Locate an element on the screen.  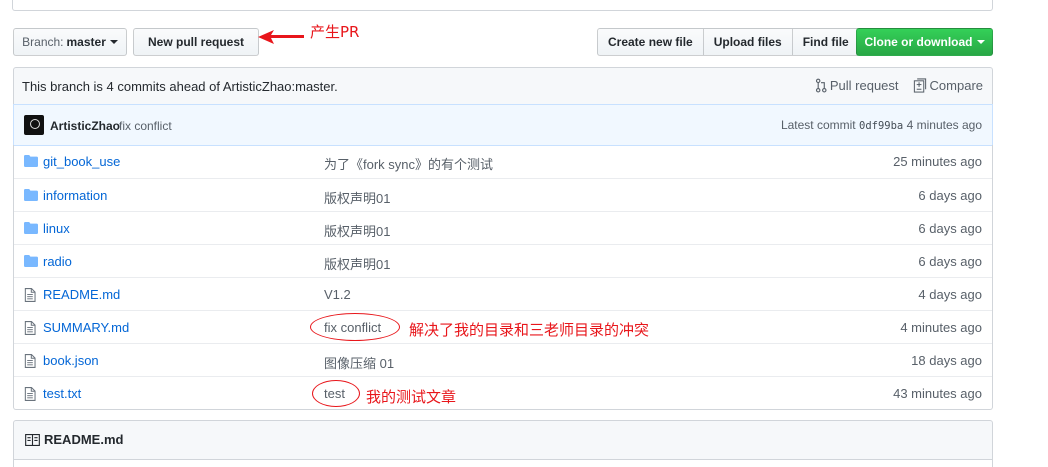
upload-files-button: Upload files is located at coordinates (747, 42).